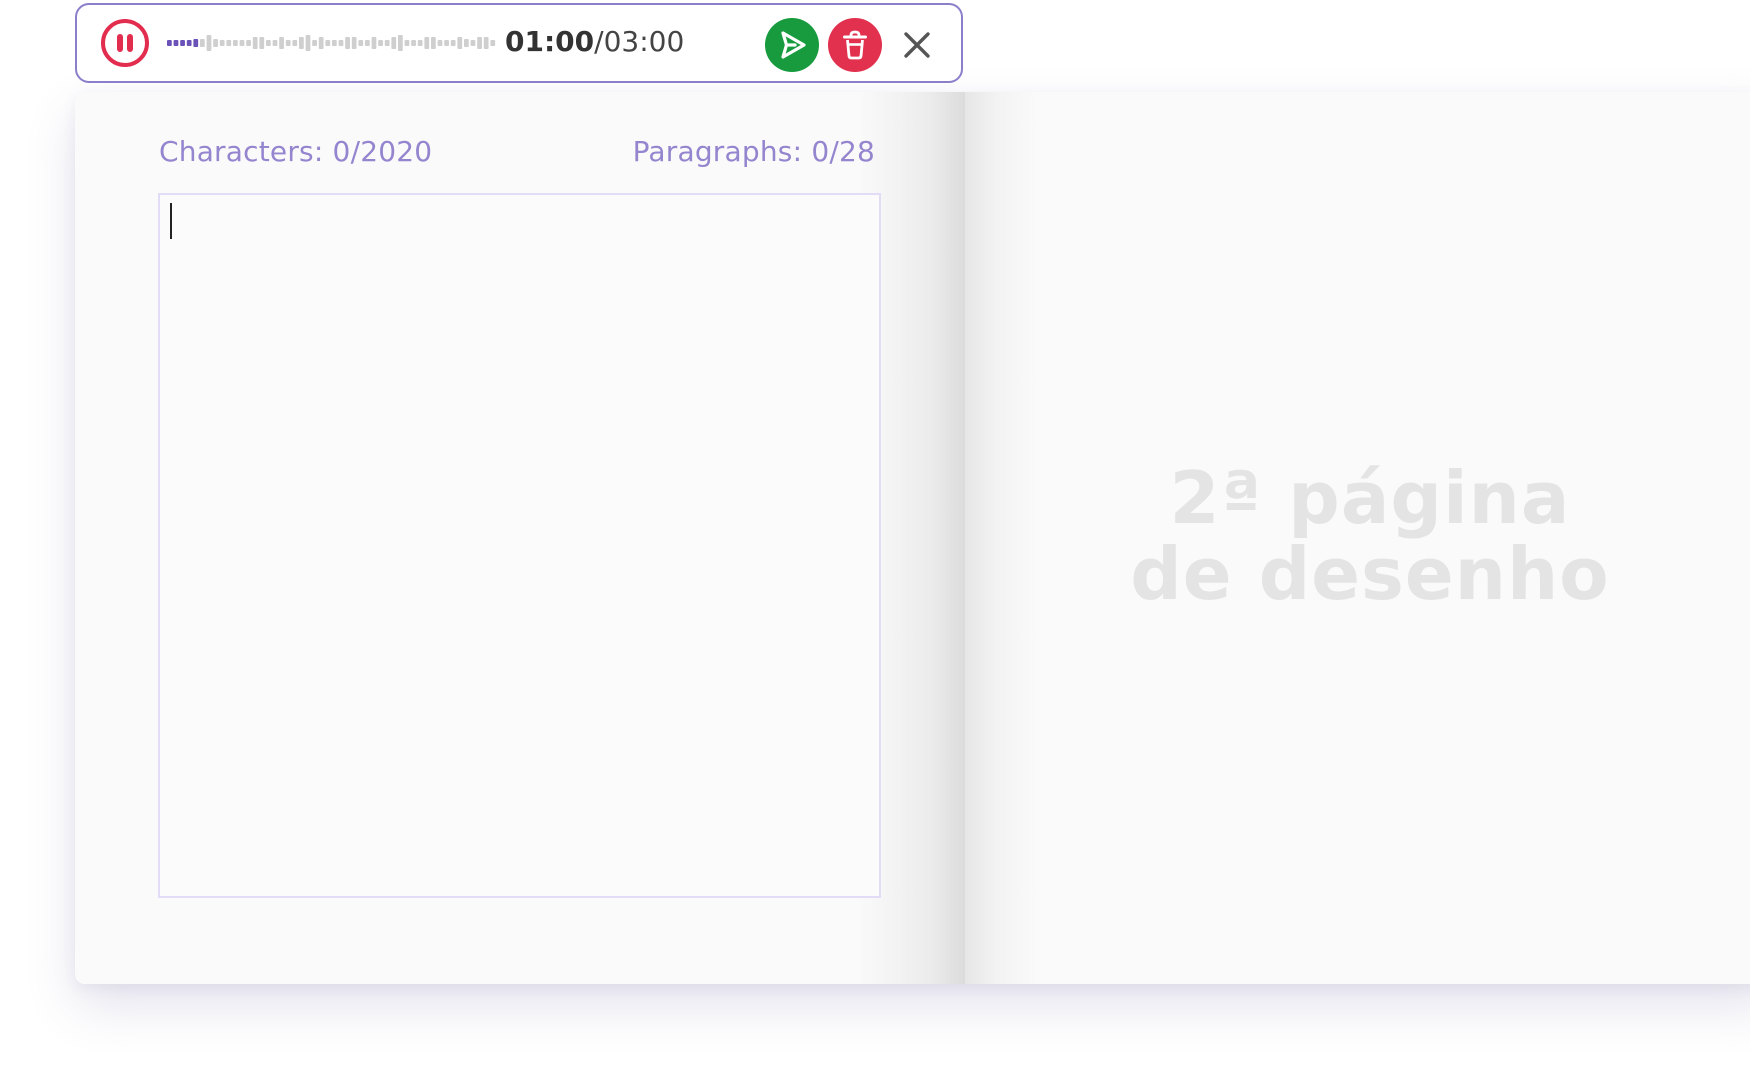 The image size is (1750, 1071). I want to click on pause-button, so click(125, 43).